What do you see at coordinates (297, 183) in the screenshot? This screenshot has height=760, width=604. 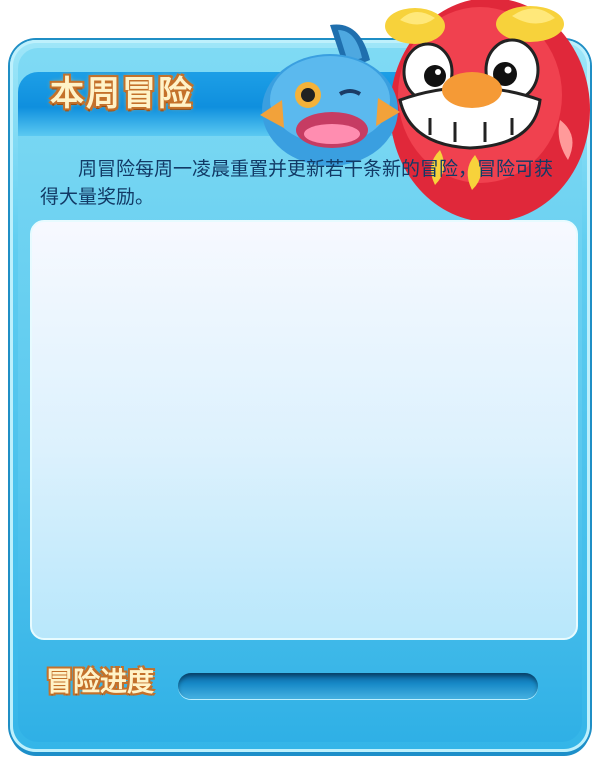 I see `description-text: 周冒险每周一凌晨重置并更新若干条新的冒险，冒险可获得大量奖励。` at bounding box center [297, 183].